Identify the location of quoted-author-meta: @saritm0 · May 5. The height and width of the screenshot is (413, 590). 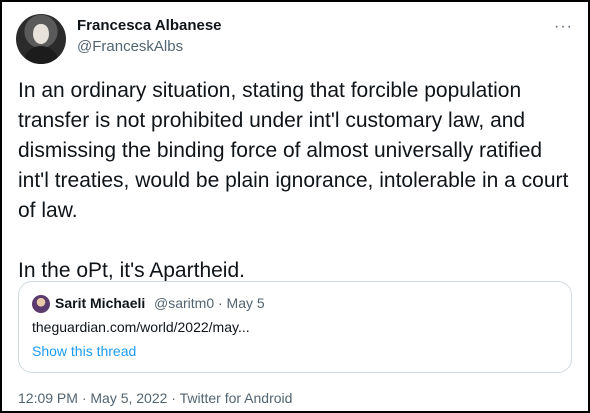
(209, 303).